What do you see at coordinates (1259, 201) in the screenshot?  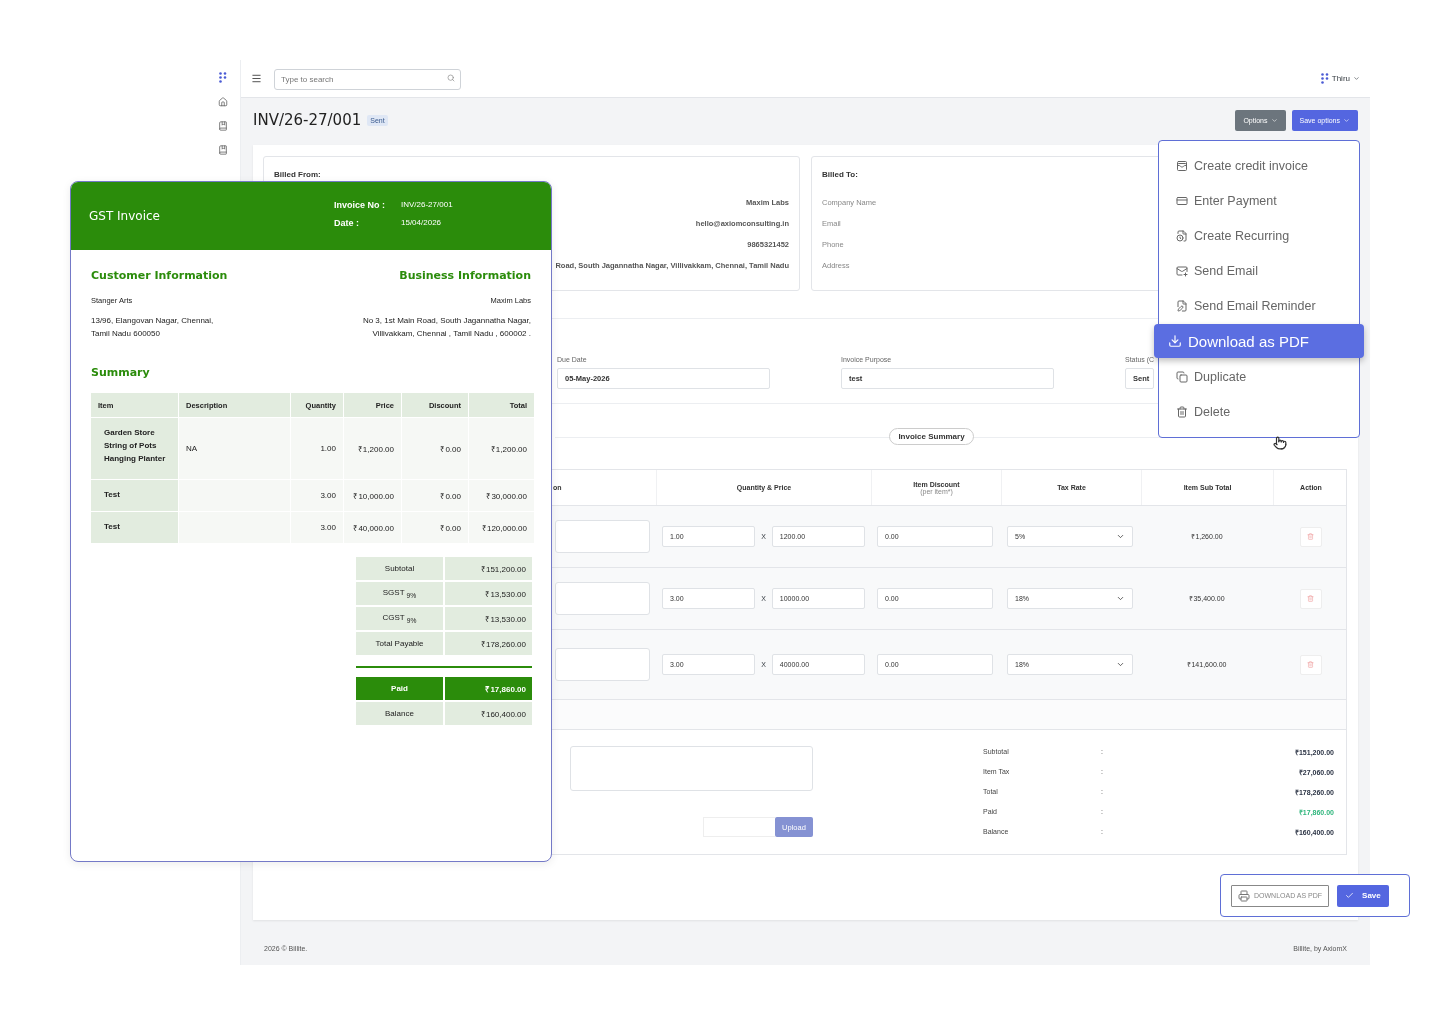 I see `menu-item: Enter Payment` at bounding box center [1259, 201].